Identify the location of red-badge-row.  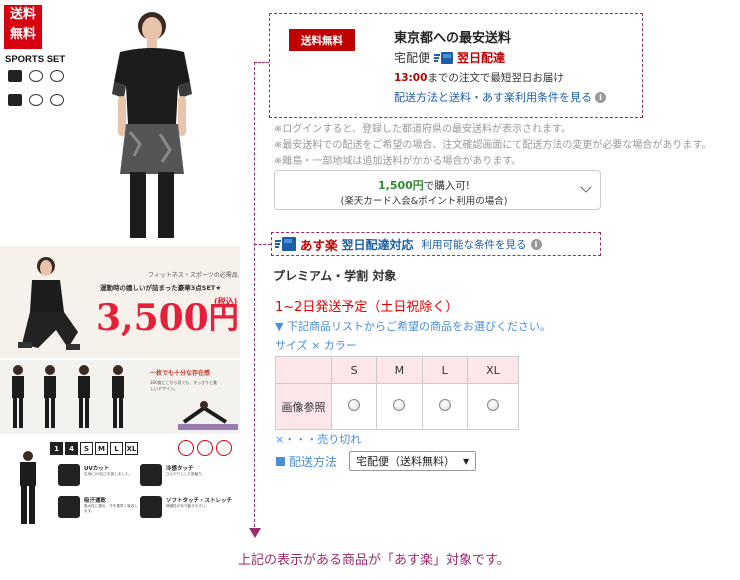
(205, 448).